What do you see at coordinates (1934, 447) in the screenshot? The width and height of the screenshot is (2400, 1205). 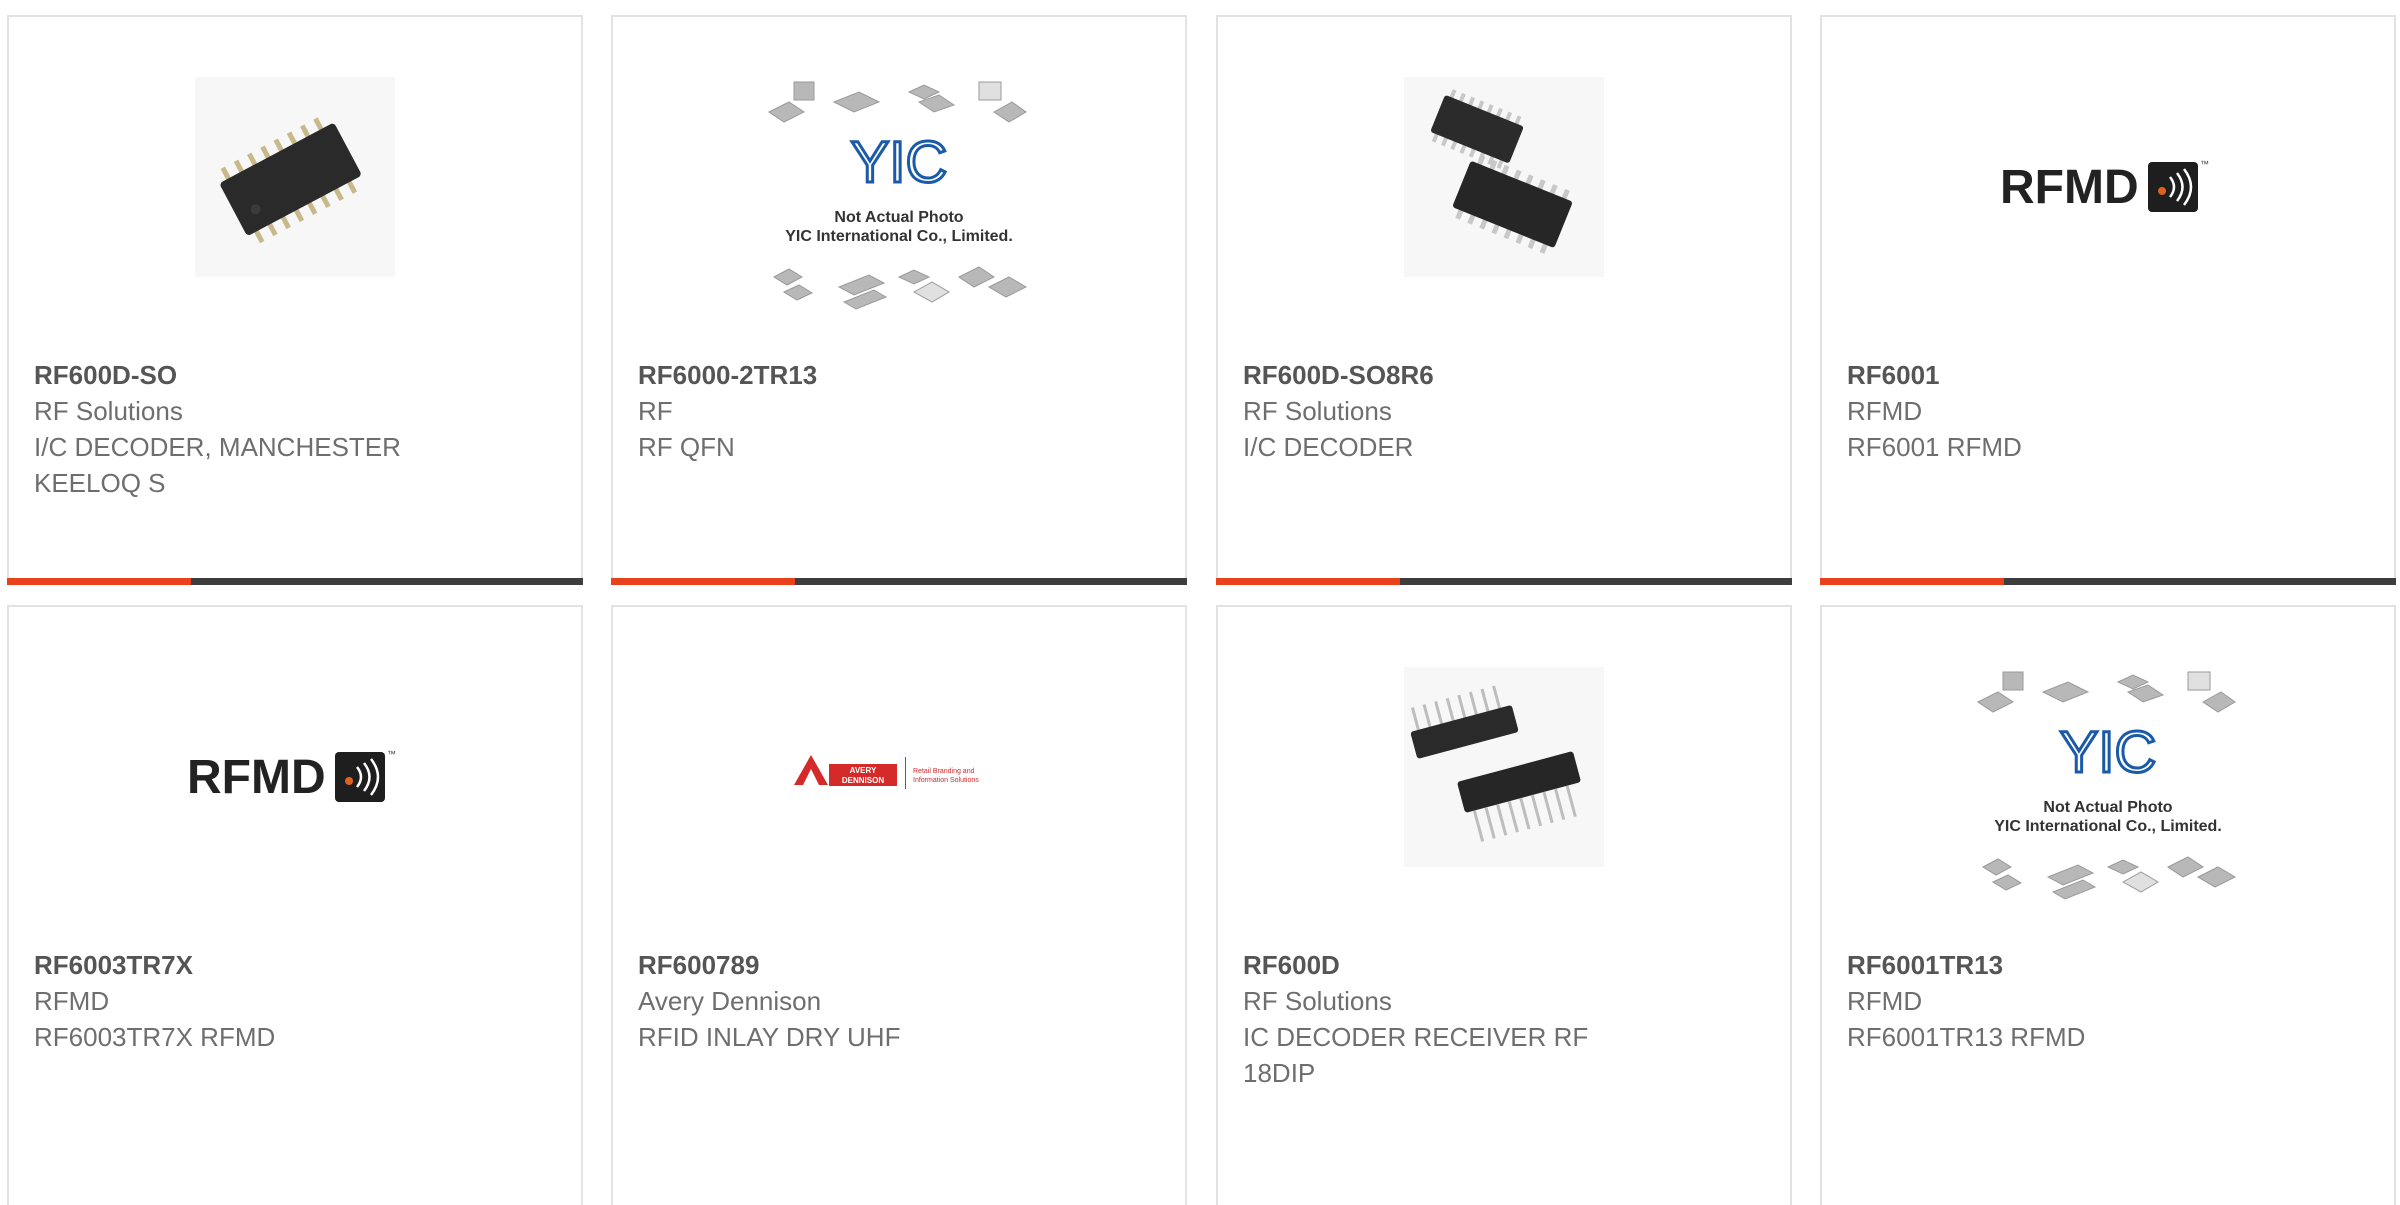 I see `description: RF6001 RFMD` at bounding box center [1934, 447].